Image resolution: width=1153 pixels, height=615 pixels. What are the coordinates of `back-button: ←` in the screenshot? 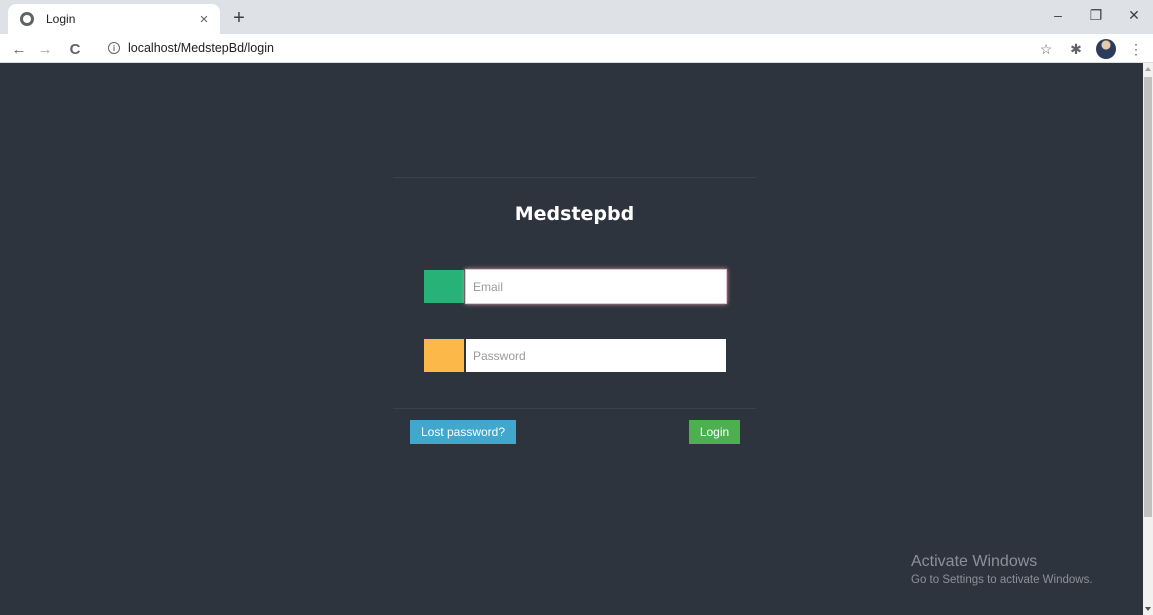 It's located at (19, 49).